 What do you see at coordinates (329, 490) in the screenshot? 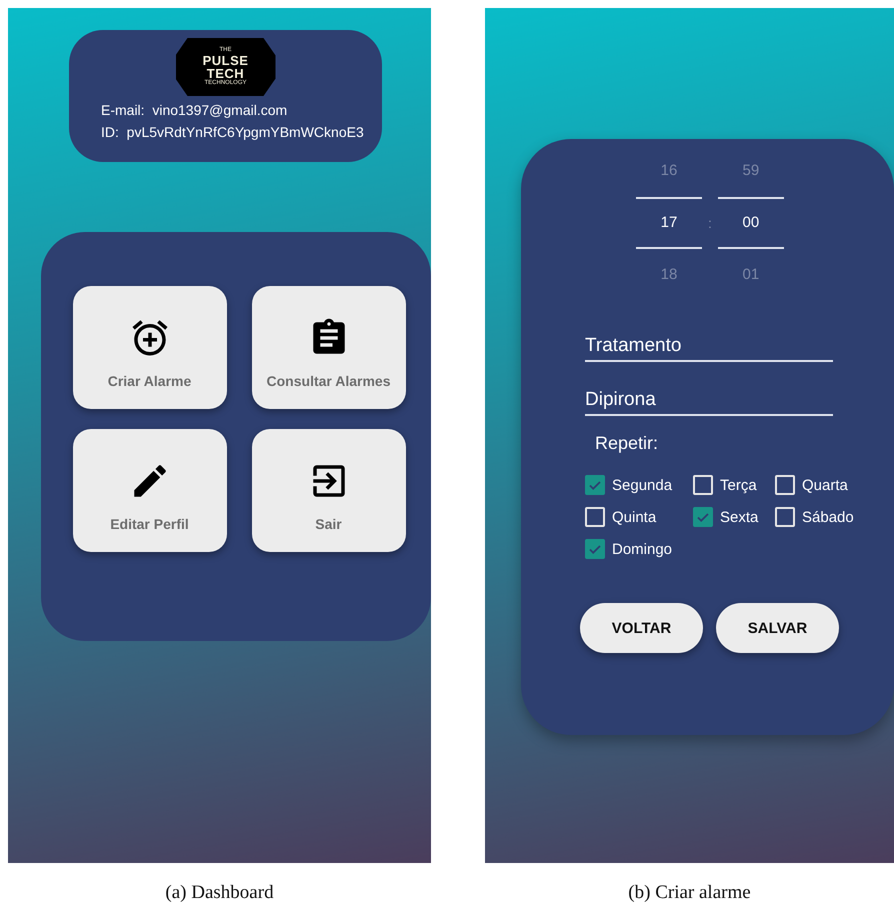
I see `menu-button: Sair` at bounding box center [329, 490].